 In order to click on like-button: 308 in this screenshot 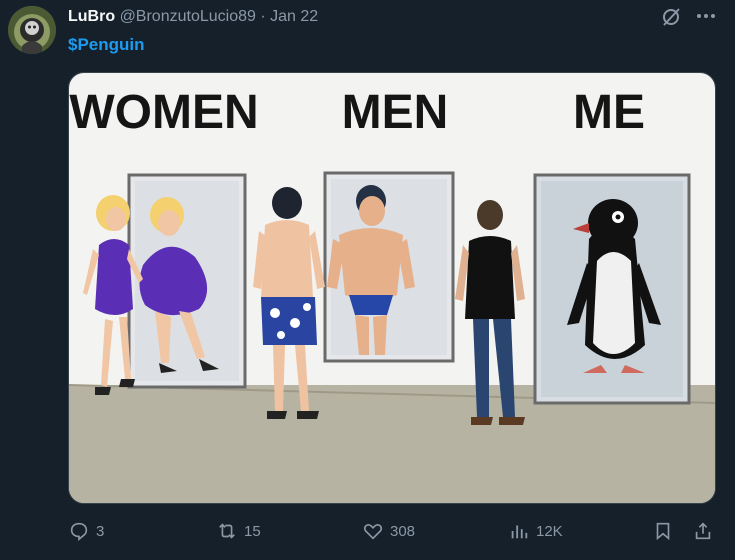, I will do `click(388, 531)`.